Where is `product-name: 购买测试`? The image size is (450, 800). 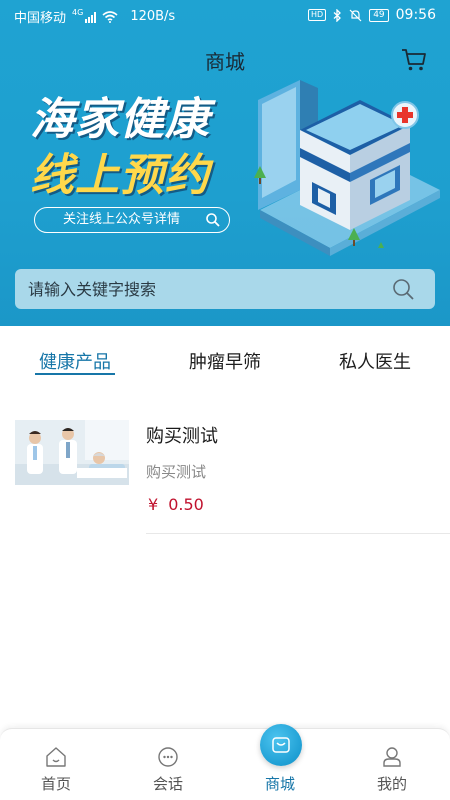 product-name: 购买测试 is located at coordinates (182, 436).